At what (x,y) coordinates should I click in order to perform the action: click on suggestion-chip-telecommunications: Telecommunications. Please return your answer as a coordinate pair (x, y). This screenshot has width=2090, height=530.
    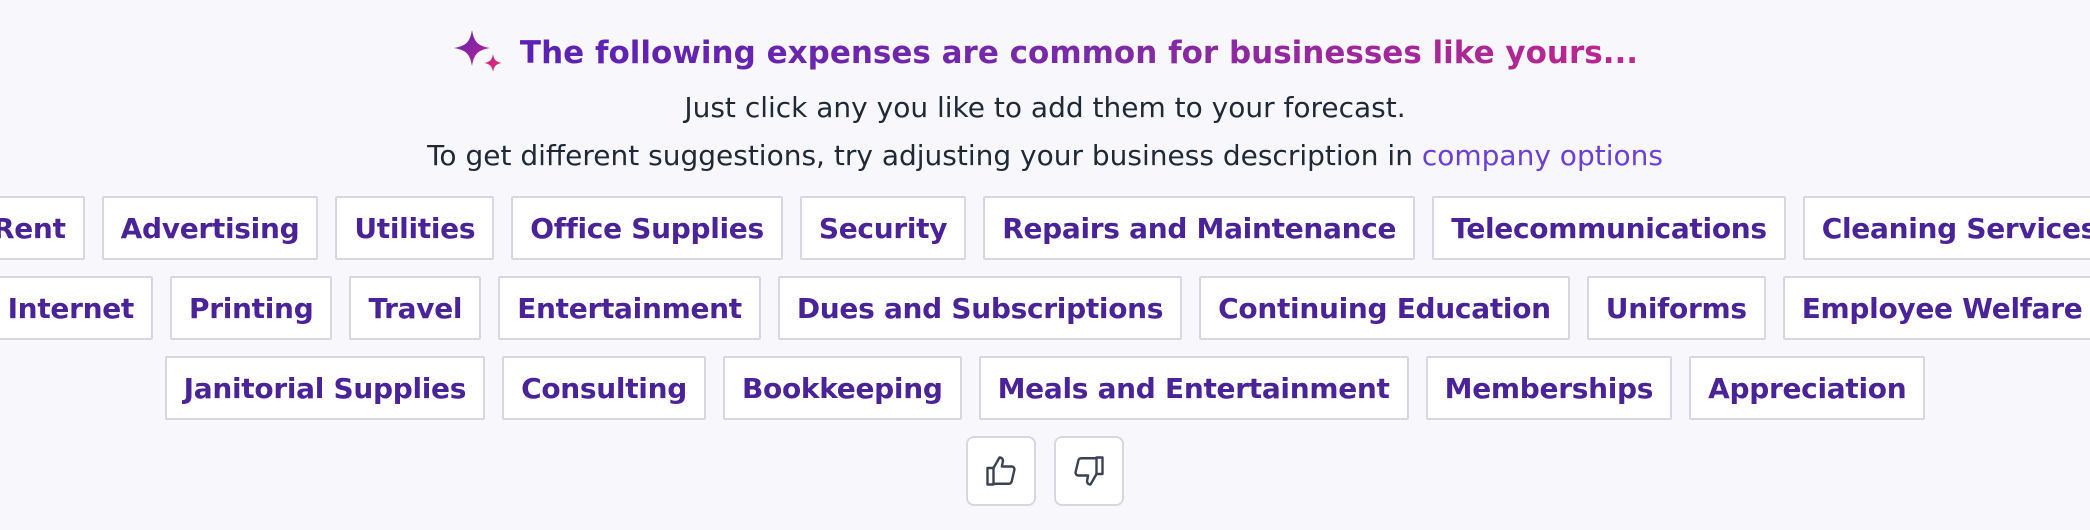
    Looking at the image, I should click on (1609, 228).